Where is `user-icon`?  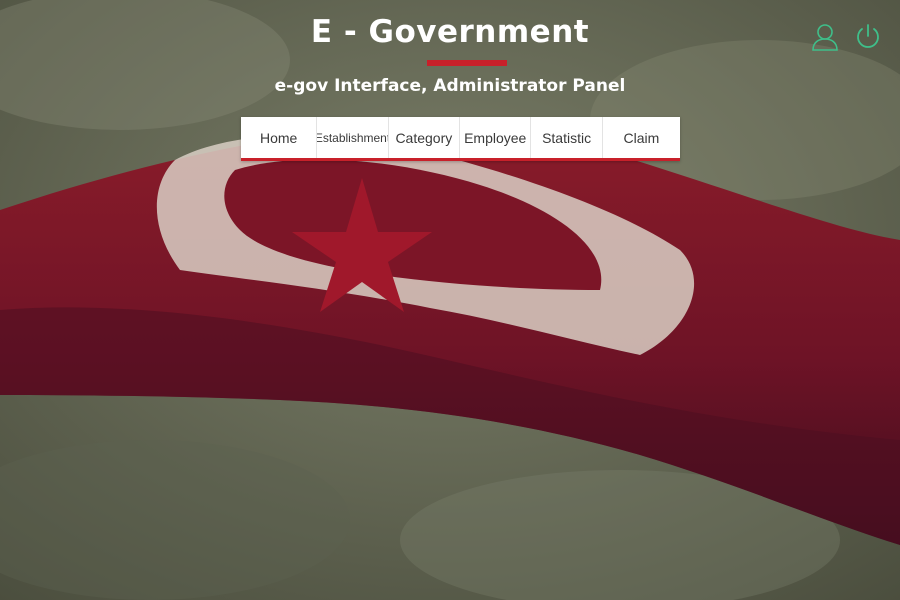 user-icon is located at coordinates (825, 37).